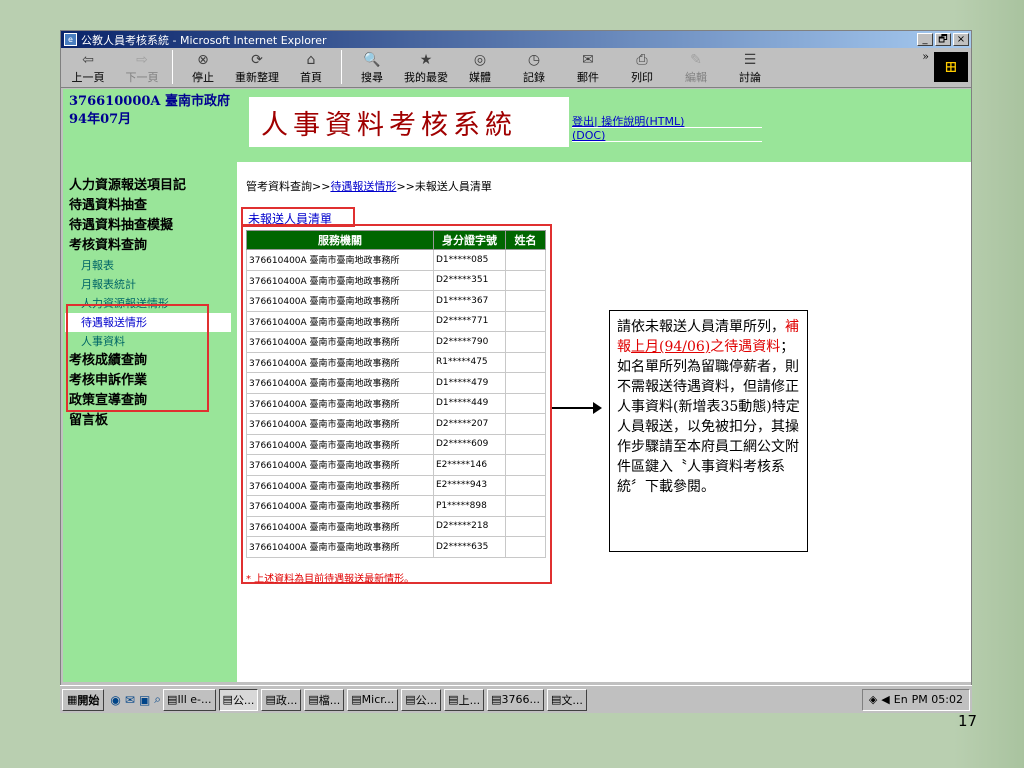 This screenshot has height=768, width=1024. I want to click on toolbar-button: ⟳ 重新整理, so click(257, 69).